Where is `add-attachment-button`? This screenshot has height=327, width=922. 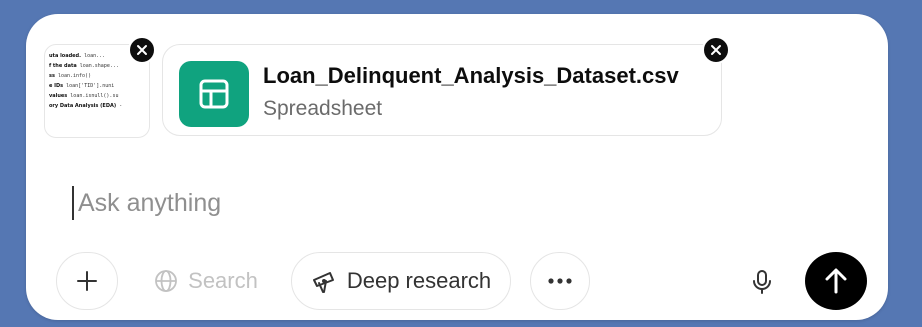 add-attachment-button is located at coordinates (87, 281).